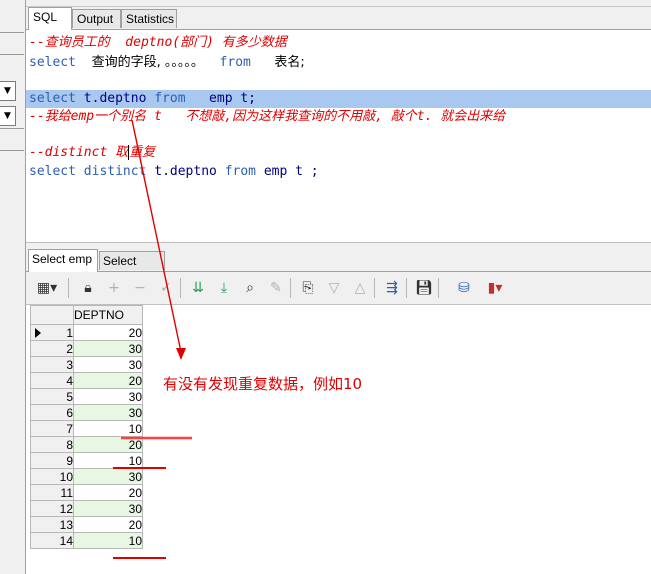 Image resolution: width=651 pixels, height=574 pixels. What do you see at coordinates (464, 288) in the screenshot?
I see `database-icon: ⛁` at bounding box center [464, 288].